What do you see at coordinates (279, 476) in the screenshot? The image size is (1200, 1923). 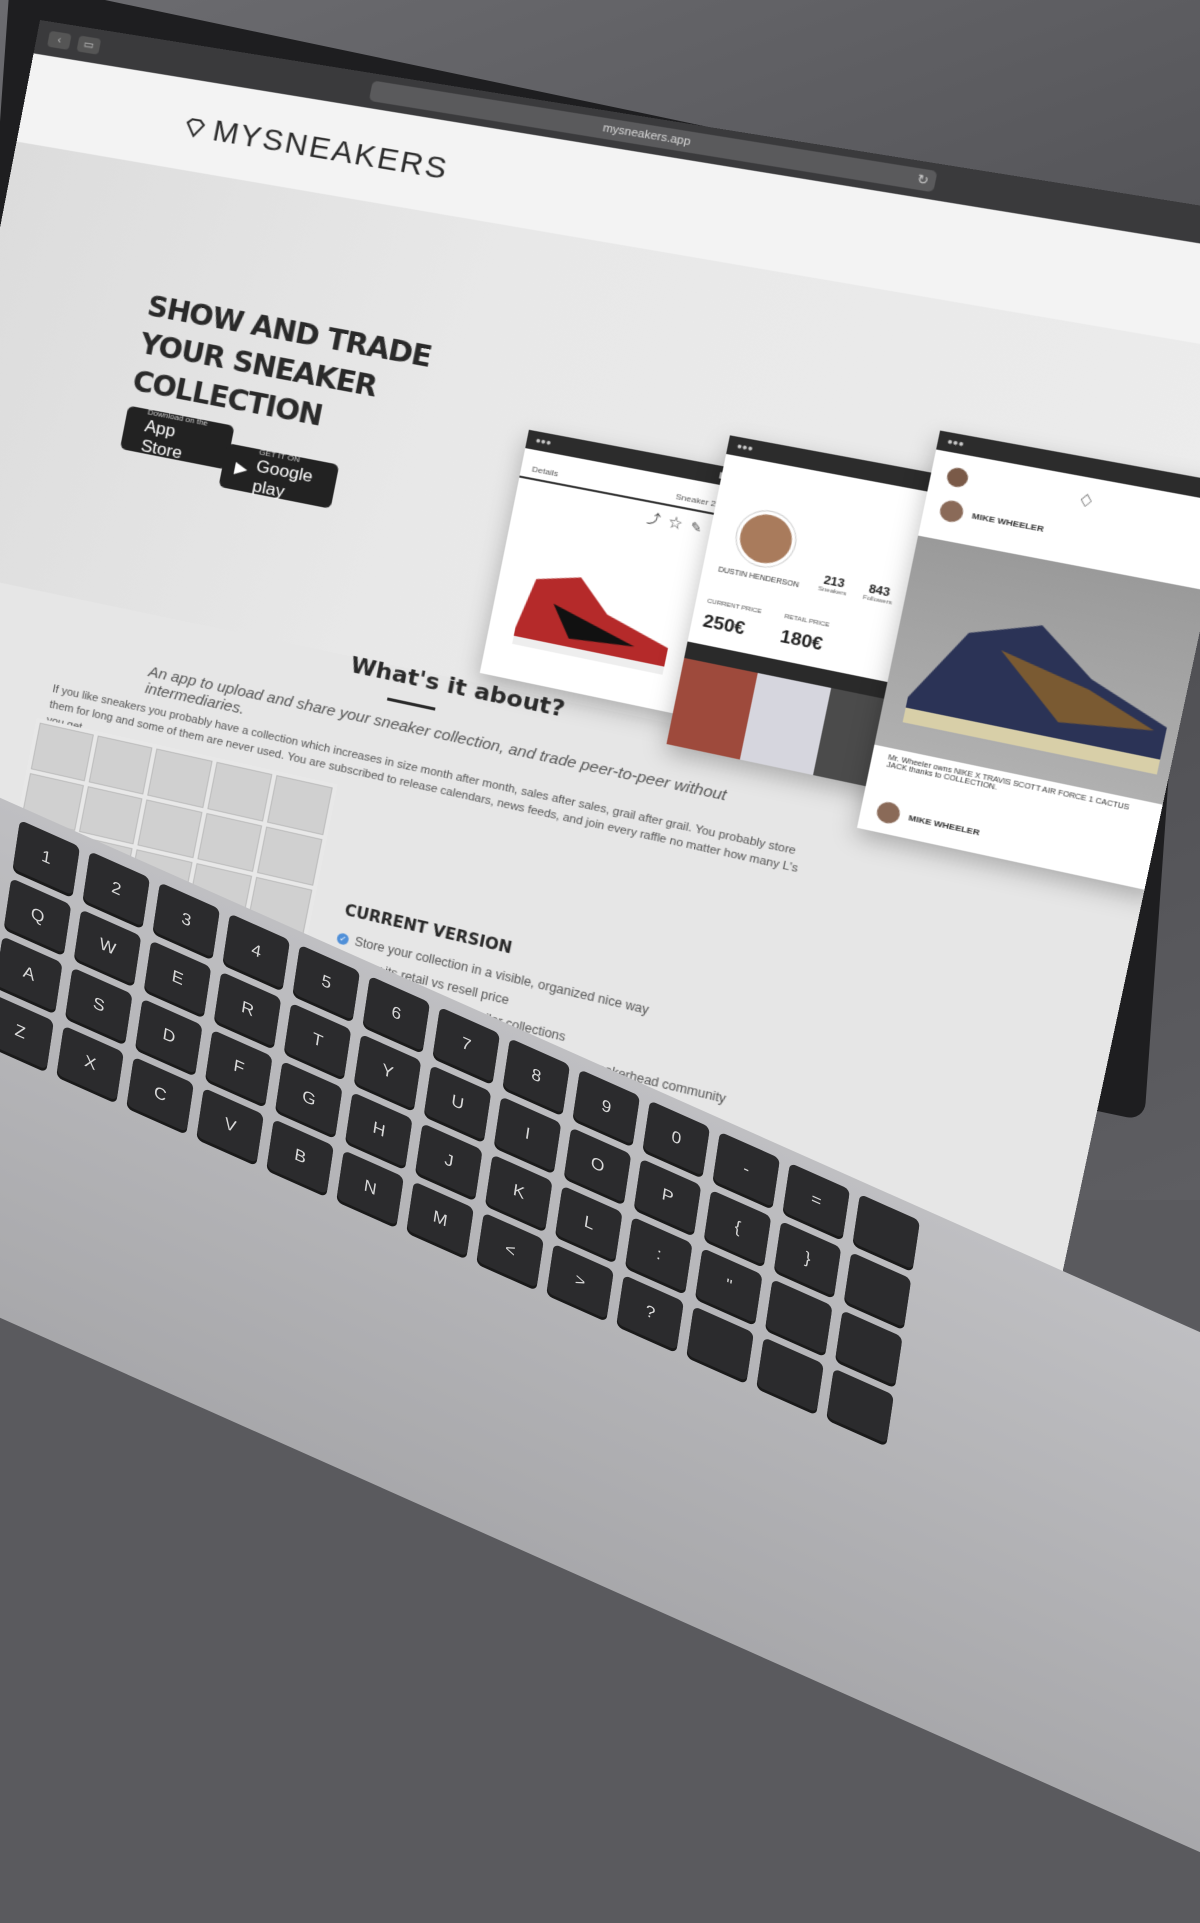 I see `google-play-button: ▶ GET IT ON Google play` at bounding box center [279, 476].